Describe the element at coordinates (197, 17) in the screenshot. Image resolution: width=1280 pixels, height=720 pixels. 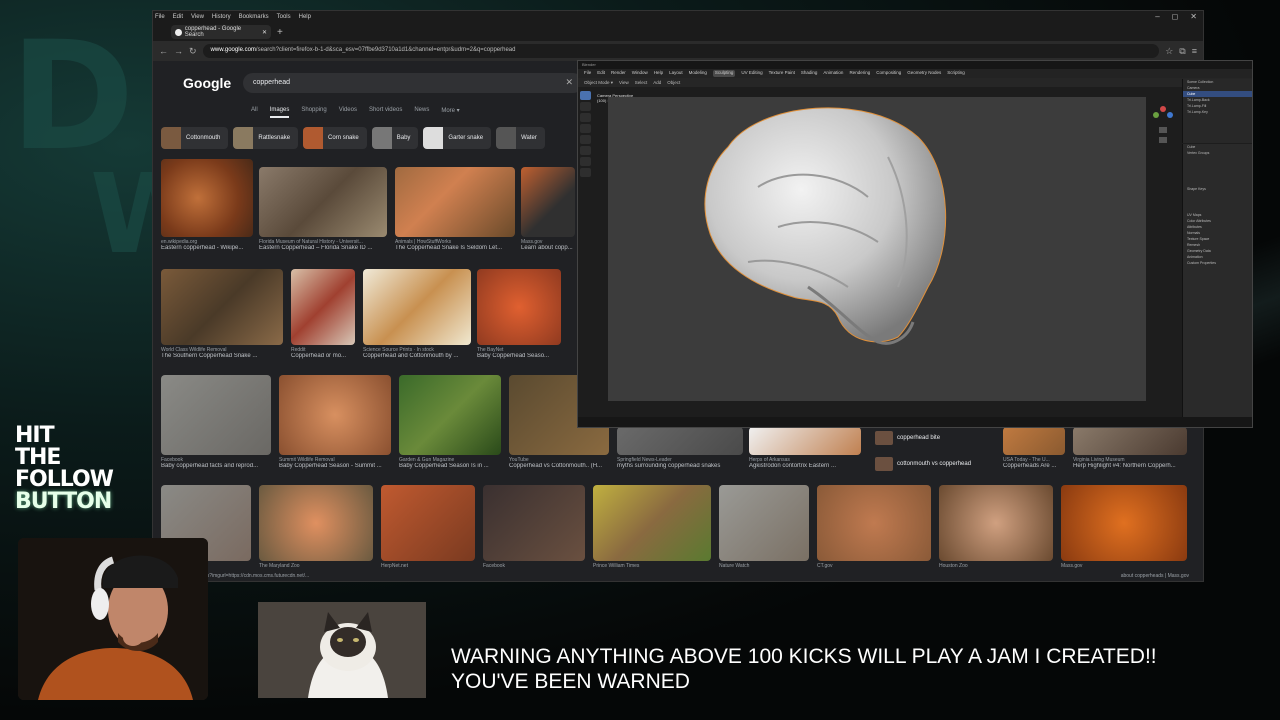
I see `menu-view: View` at that location.